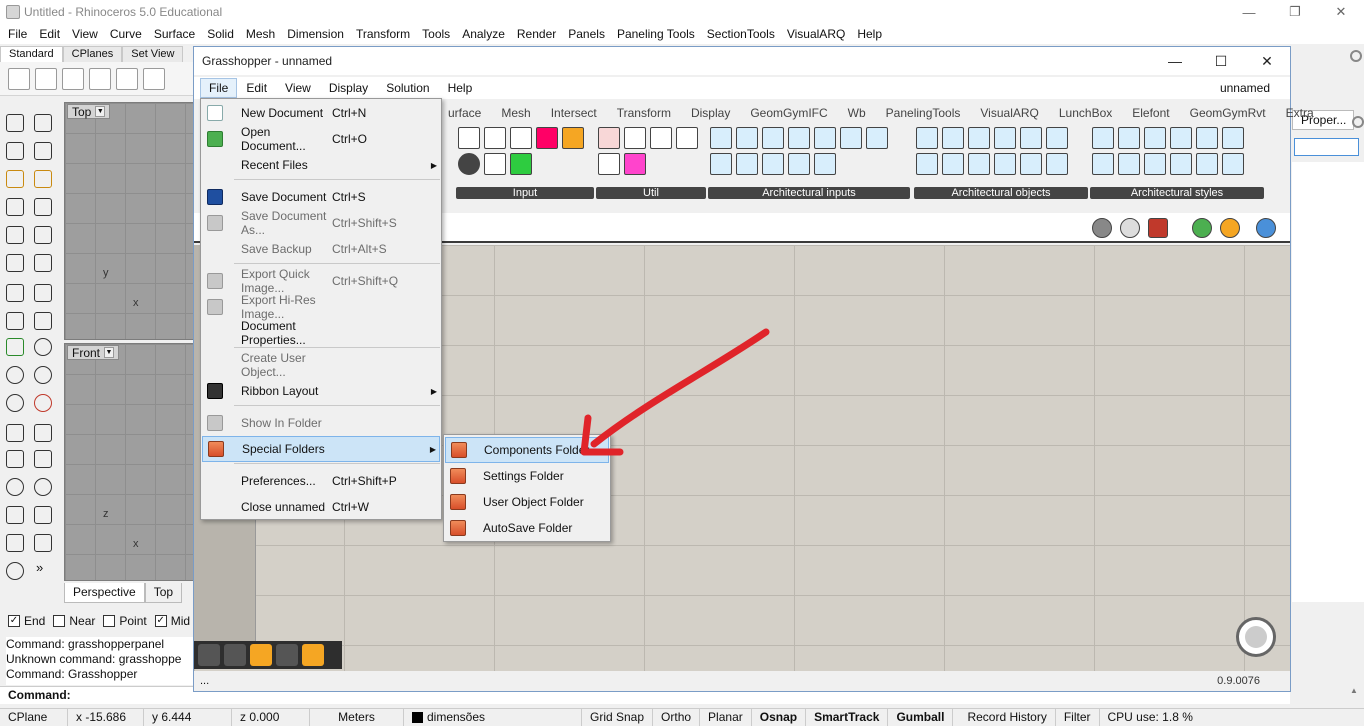 This screenshot has height=726, width=1364. I want to click on gh-menu-view: View, so click(298, 88).